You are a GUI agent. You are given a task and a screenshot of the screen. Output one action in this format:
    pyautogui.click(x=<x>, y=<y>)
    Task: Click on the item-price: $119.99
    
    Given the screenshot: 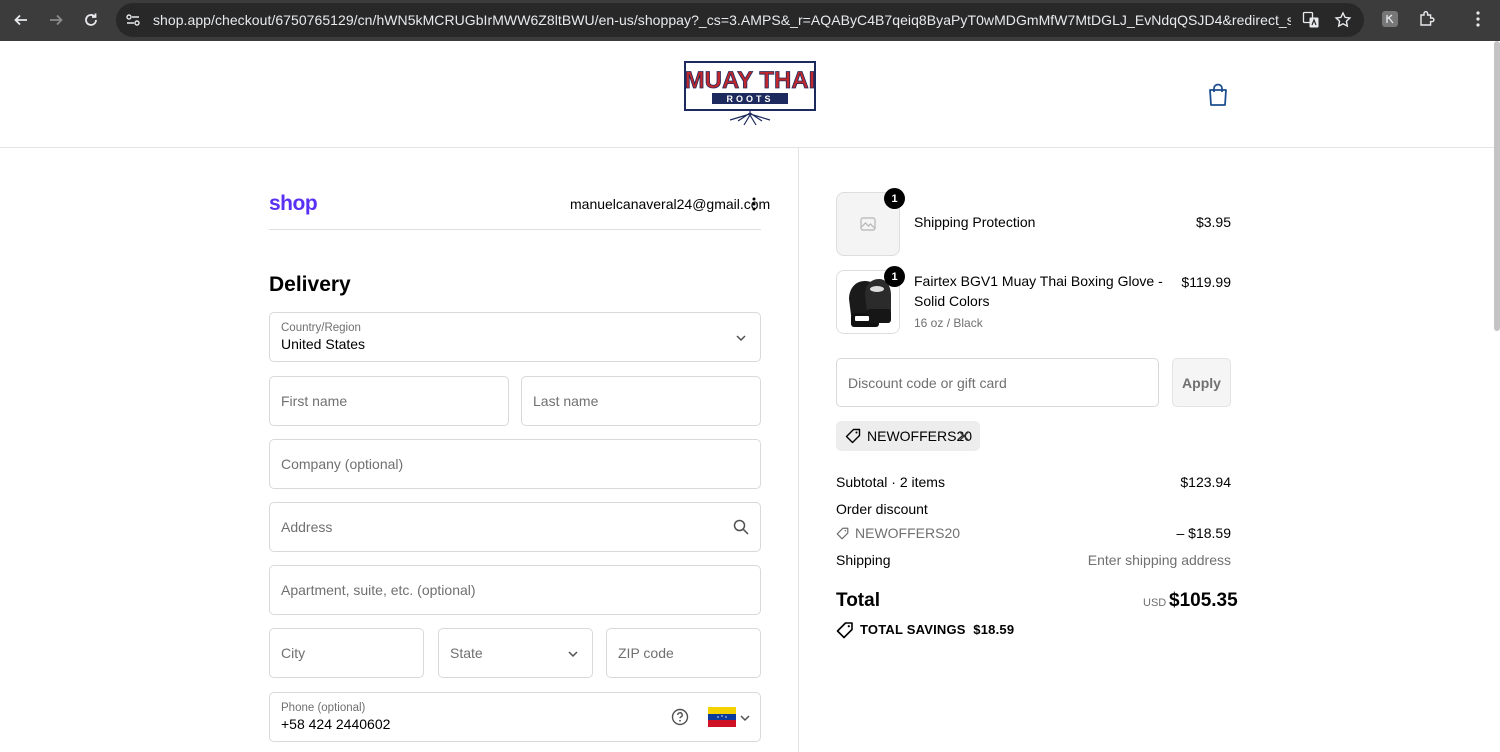 What is the action you would take?
    pyautogui.click(x=1206, y=282)
    